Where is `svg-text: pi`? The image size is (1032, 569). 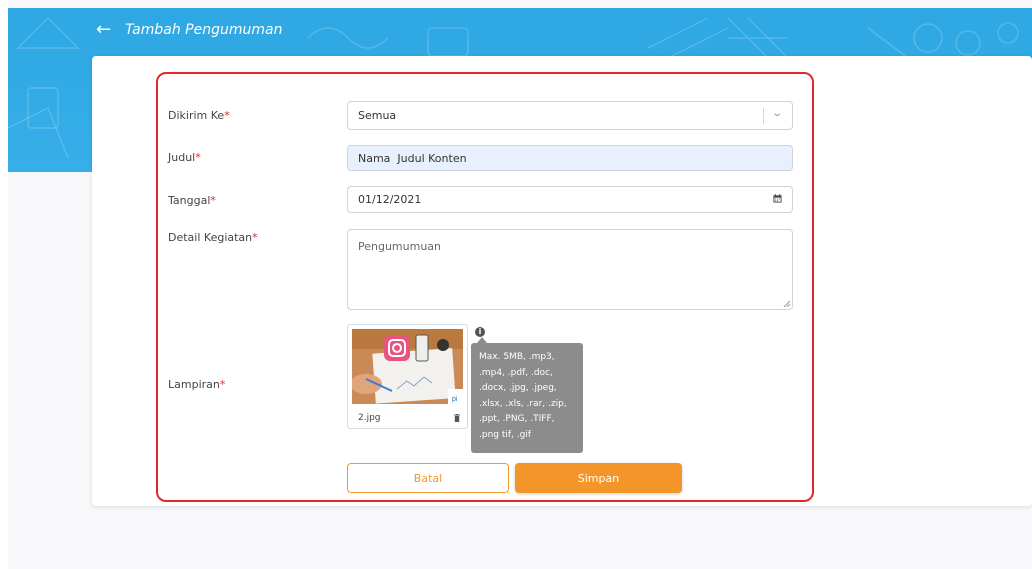 svg-text: pi is located at coordinates (455, 399).